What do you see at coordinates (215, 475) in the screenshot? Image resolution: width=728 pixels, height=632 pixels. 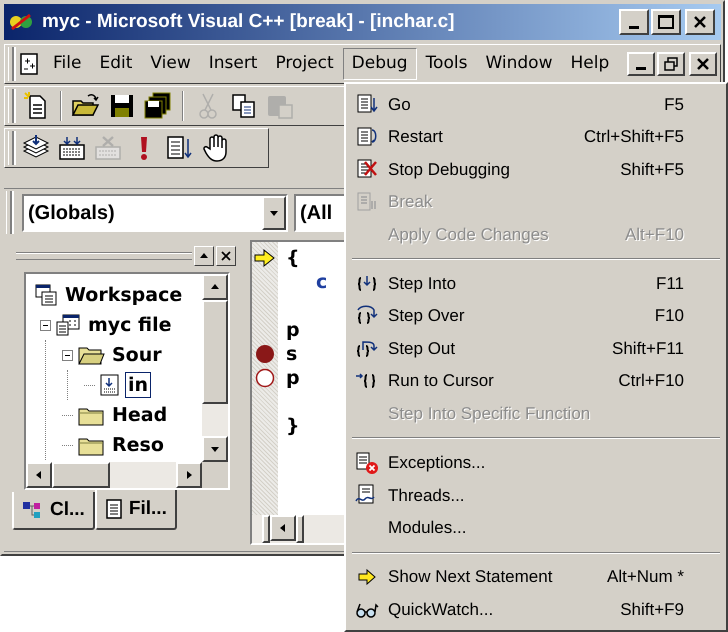 I see `scrollbar-corner` at bounding box center [215, 475].